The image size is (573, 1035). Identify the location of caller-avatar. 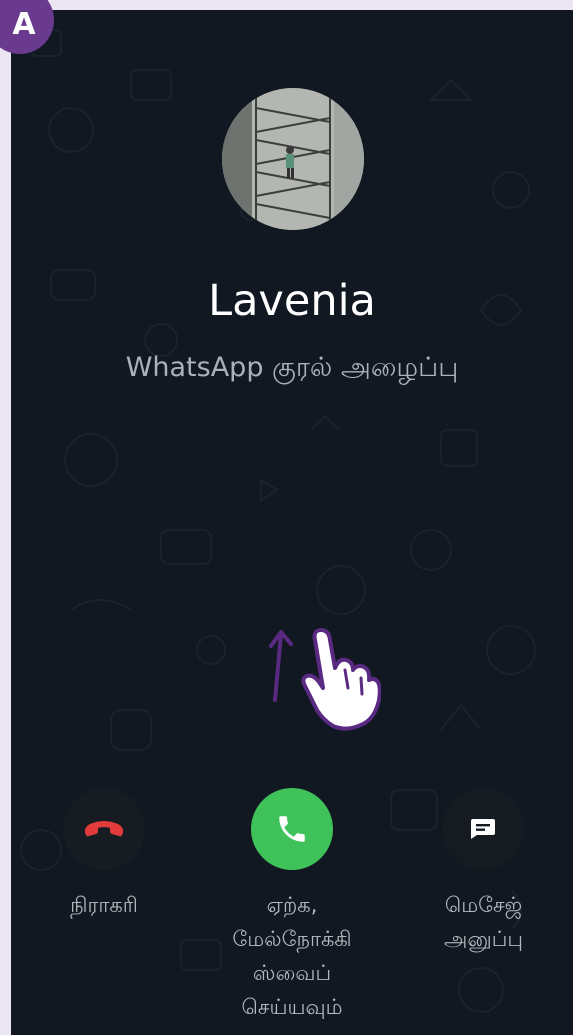
(293, 159).